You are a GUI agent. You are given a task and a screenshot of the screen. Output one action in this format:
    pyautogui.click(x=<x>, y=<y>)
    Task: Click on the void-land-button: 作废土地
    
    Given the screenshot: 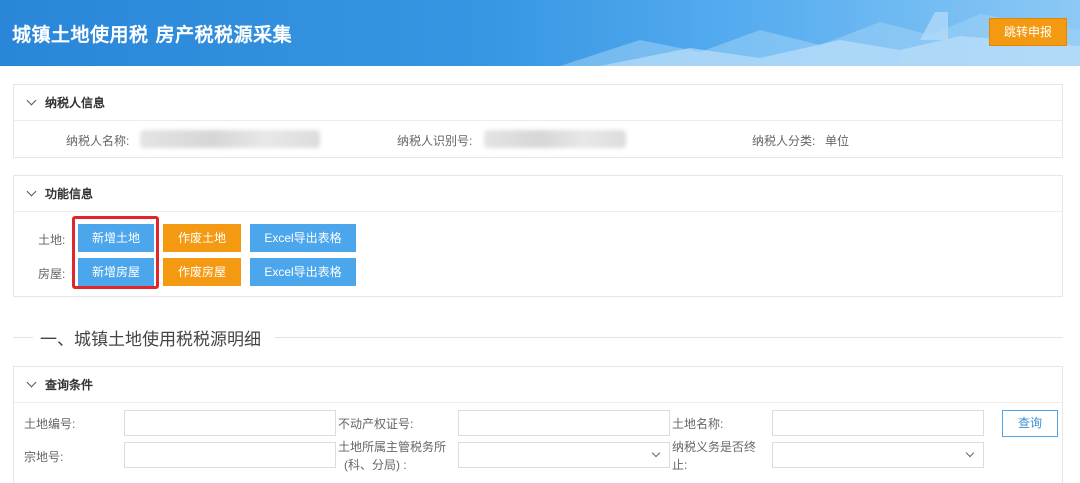 What is the action you would take?
    pyautogui.click(x=202, y=238)
    